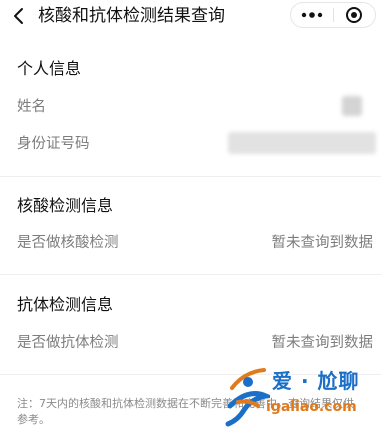 This screenshot has height=438, width=381. Describe the element at coordinates (31, 107) in the screenshot. I see `name-label: 姓名` at that location.